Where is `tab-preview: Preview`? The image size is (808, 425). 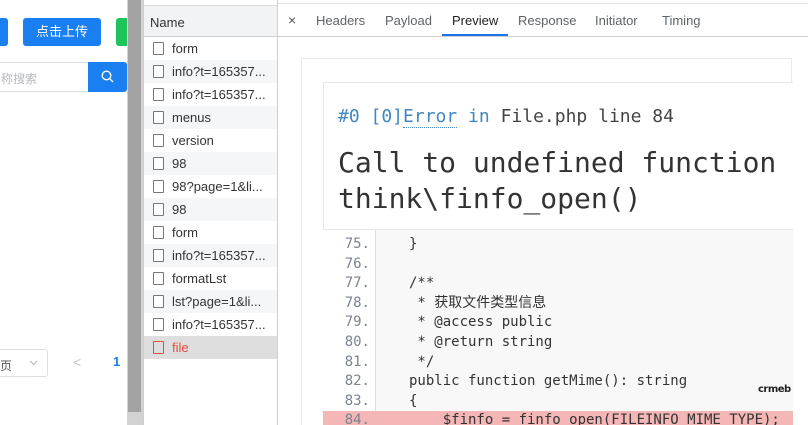 tab-preview: Preview is located at coordinates (475, 20).